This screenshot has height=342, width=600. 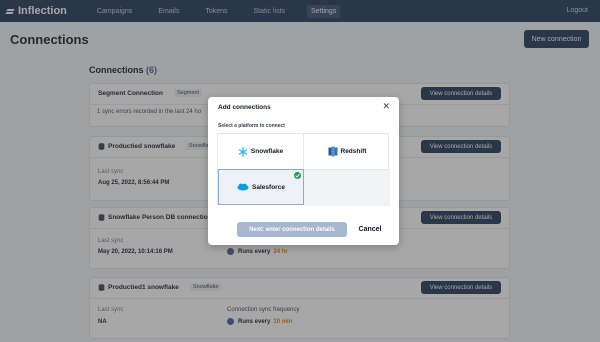 I want to click on platform-label: Salesforce, so click(x=268, y=187).